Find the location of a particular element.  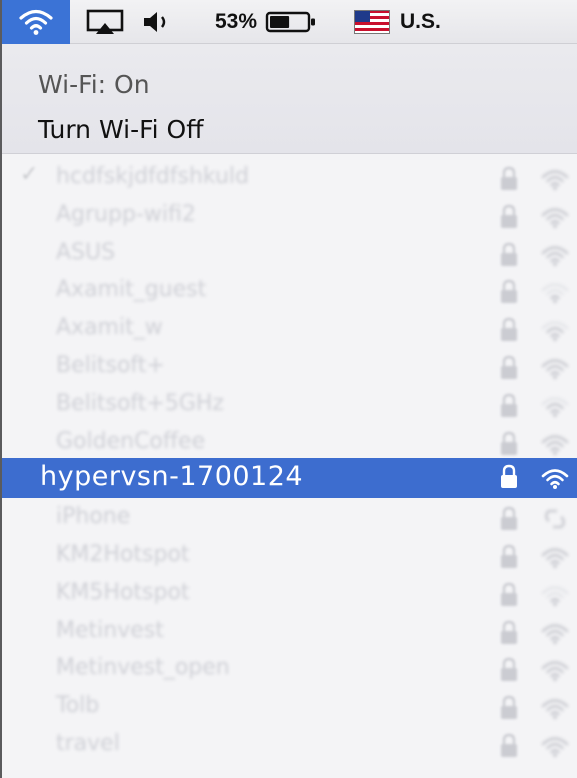

network-item: KM2Hotspot is located at coordinates (289, 557).